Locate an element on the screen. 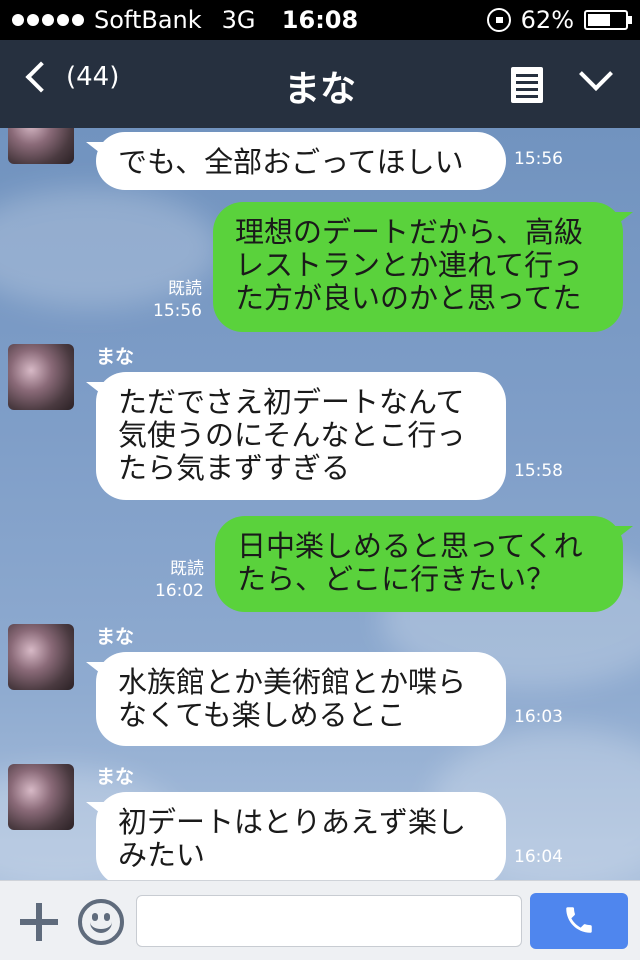 The image size is (640, 960). input-bar is located at coordinates (320, 920).